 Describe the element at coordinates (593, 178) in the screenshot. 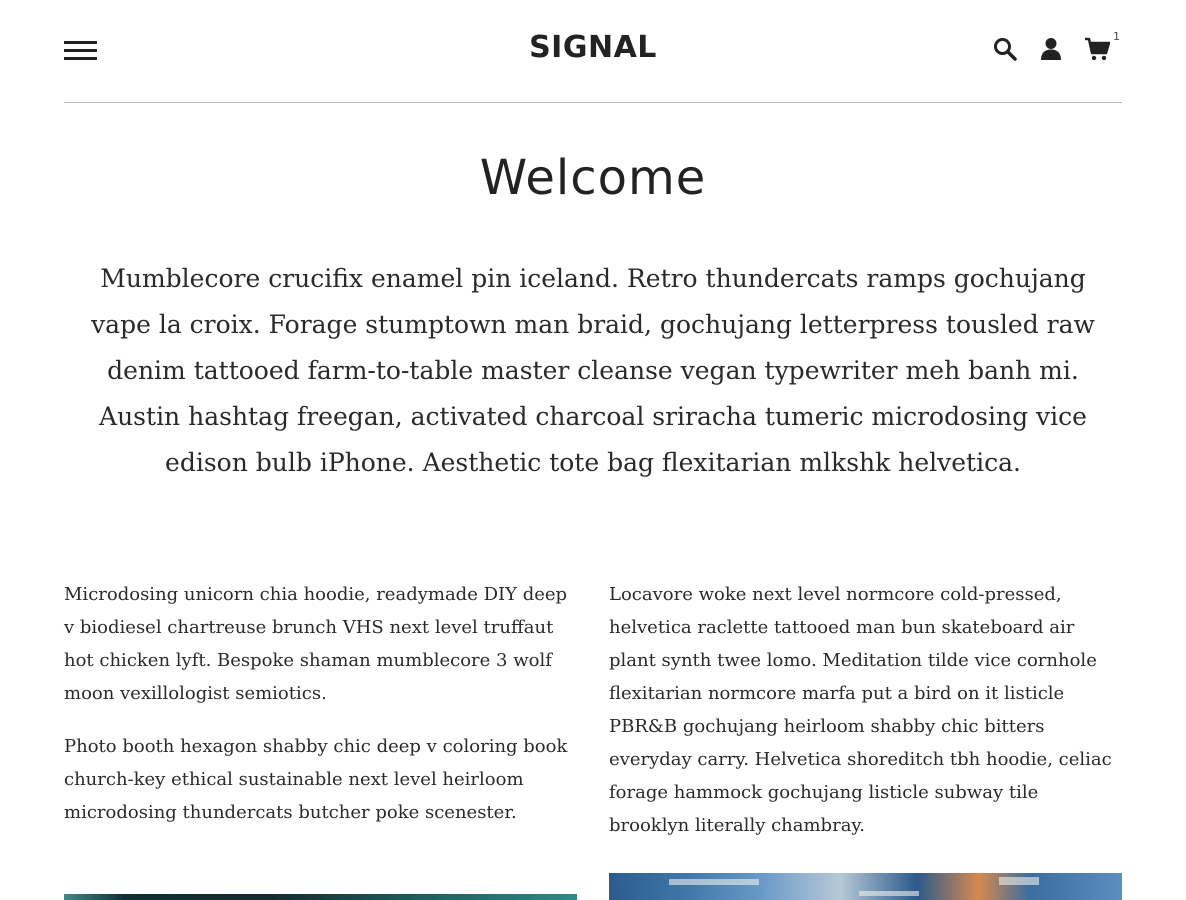

I see `page-title: Welcome` at that location.